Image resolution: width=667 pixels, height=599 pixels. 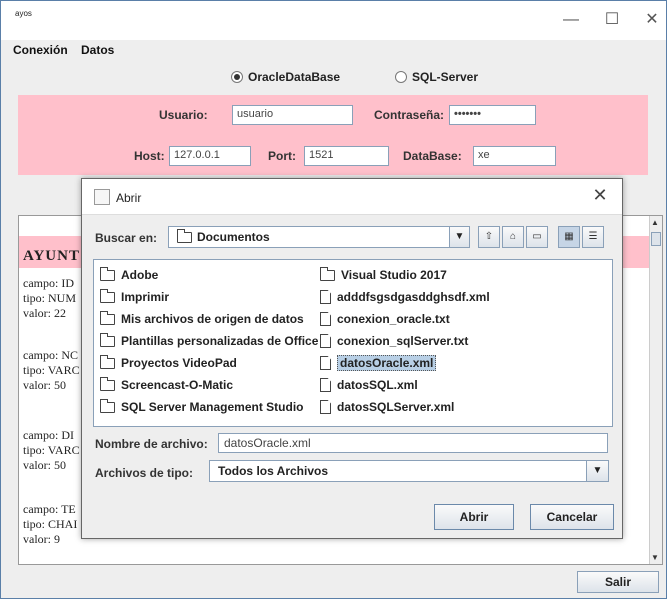 What do you see at coordinates (237, 77) in the screenshot?
I see `radio-selected-icon` at bounding box center [237, 77].